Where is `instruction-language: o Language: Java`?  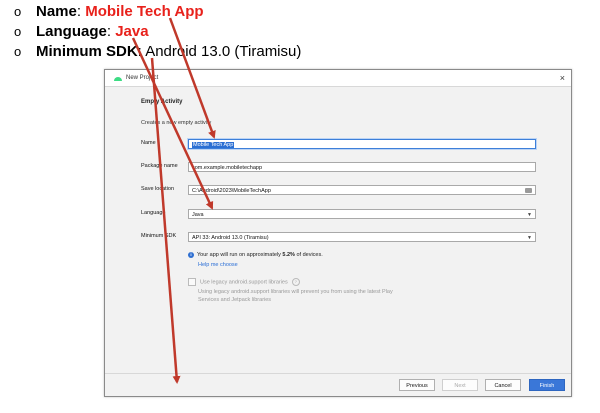 instruction-language: o Language: Java is located at coordinates (157, 32).